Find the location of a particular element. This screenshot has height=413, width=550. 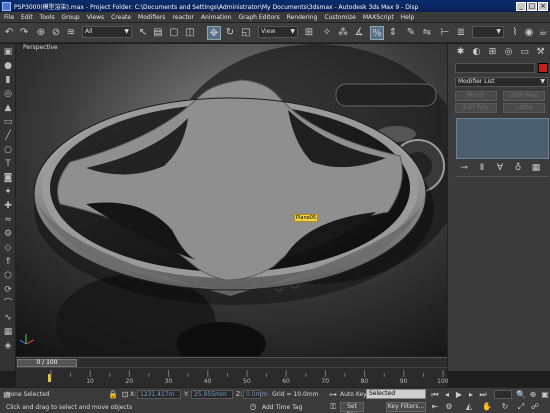

menu-views: Views is located at coordinates (95, 17).